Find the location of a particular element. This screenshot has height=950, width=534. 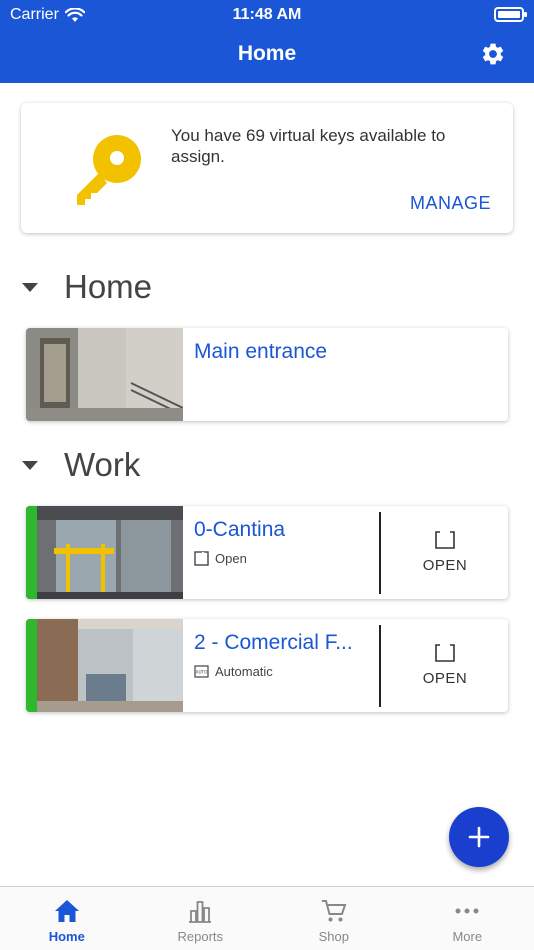

section-header-home: Home is located at coordinates (87, 287).